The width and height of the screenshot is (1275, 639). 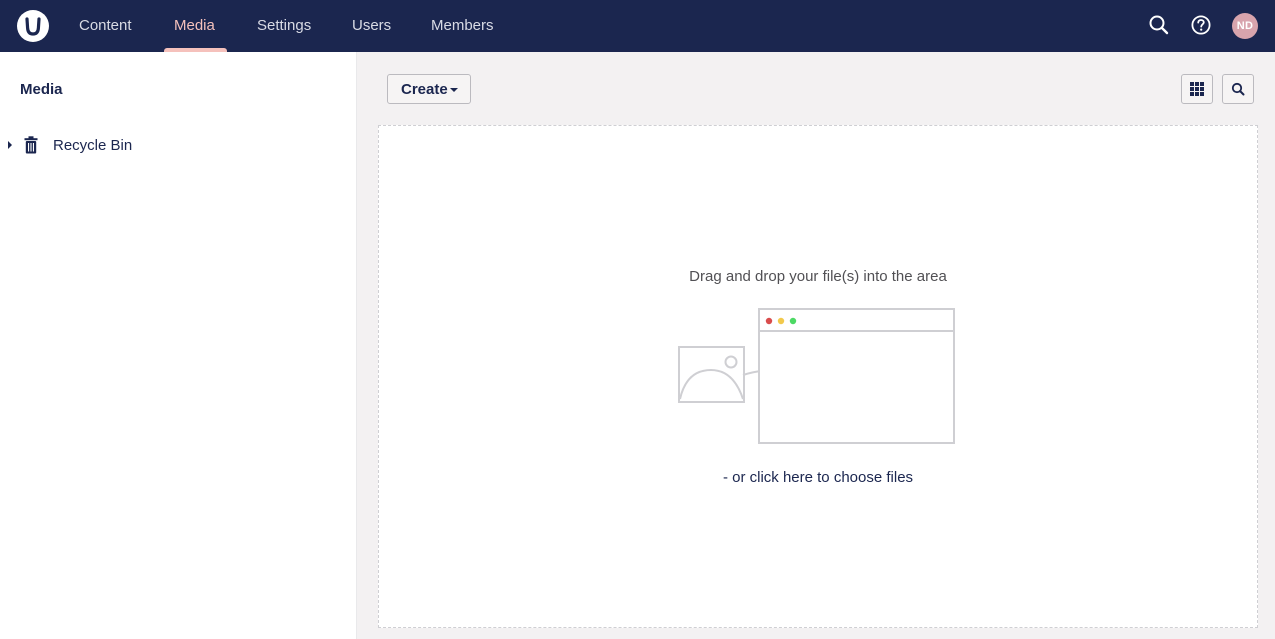 What do you see at coordinates (424, 89) in the screenshot?
I see `create-button-label: Create` at bounding box center [424, 89].